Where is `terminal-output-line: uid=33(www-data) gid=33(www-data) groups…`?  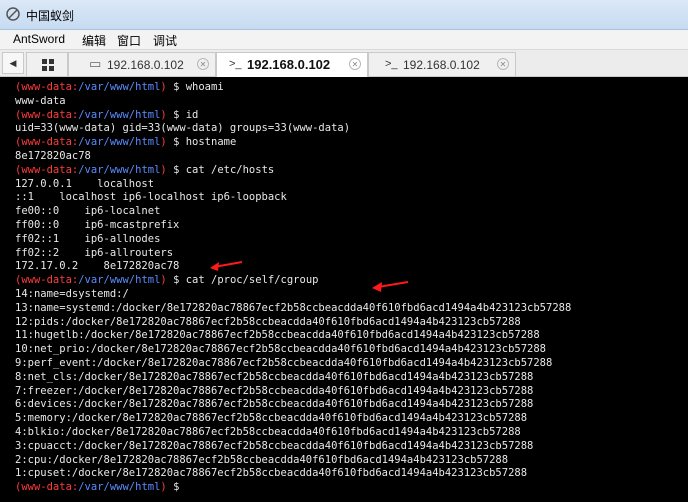
terminal-output-line: uid=33(www-data) gid=33(www-data) groups… is located at coordinates (183, 128).